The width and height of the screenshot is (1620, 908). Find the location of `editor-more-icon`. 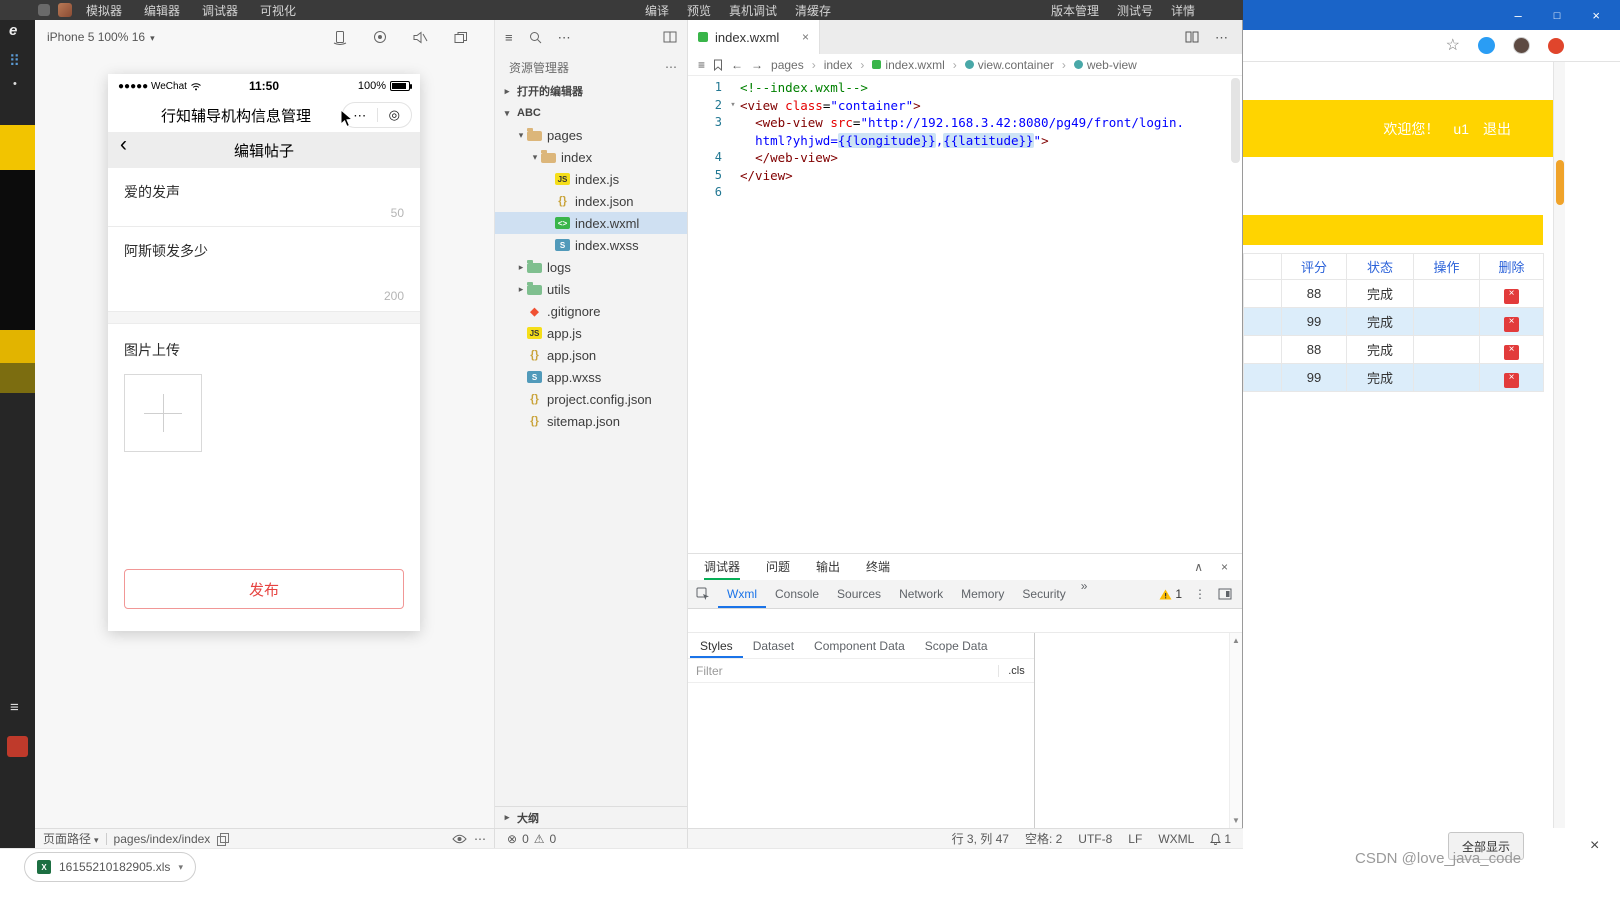

editor-more-icon is located at coordinates (1221, 37).